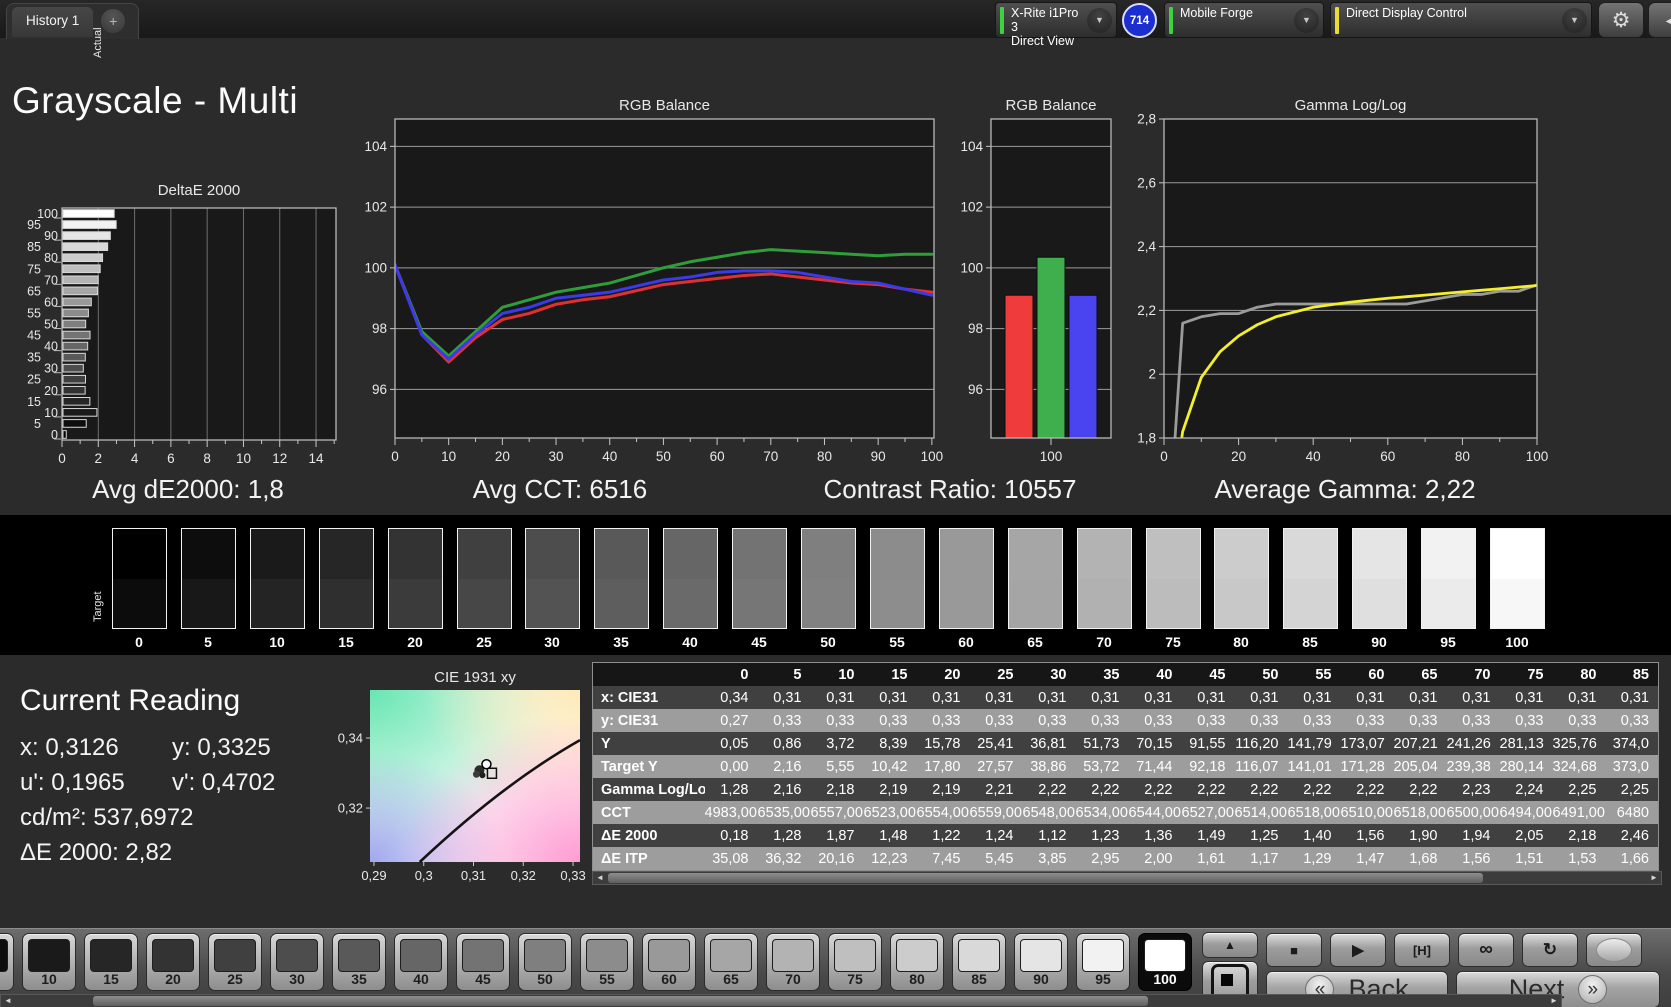 The image size is (1671, 1007). What do you see at coordinates (1632, 766) in the screenshot?
I see `table-cell: 373,0` at bounding box center [1632, 766].